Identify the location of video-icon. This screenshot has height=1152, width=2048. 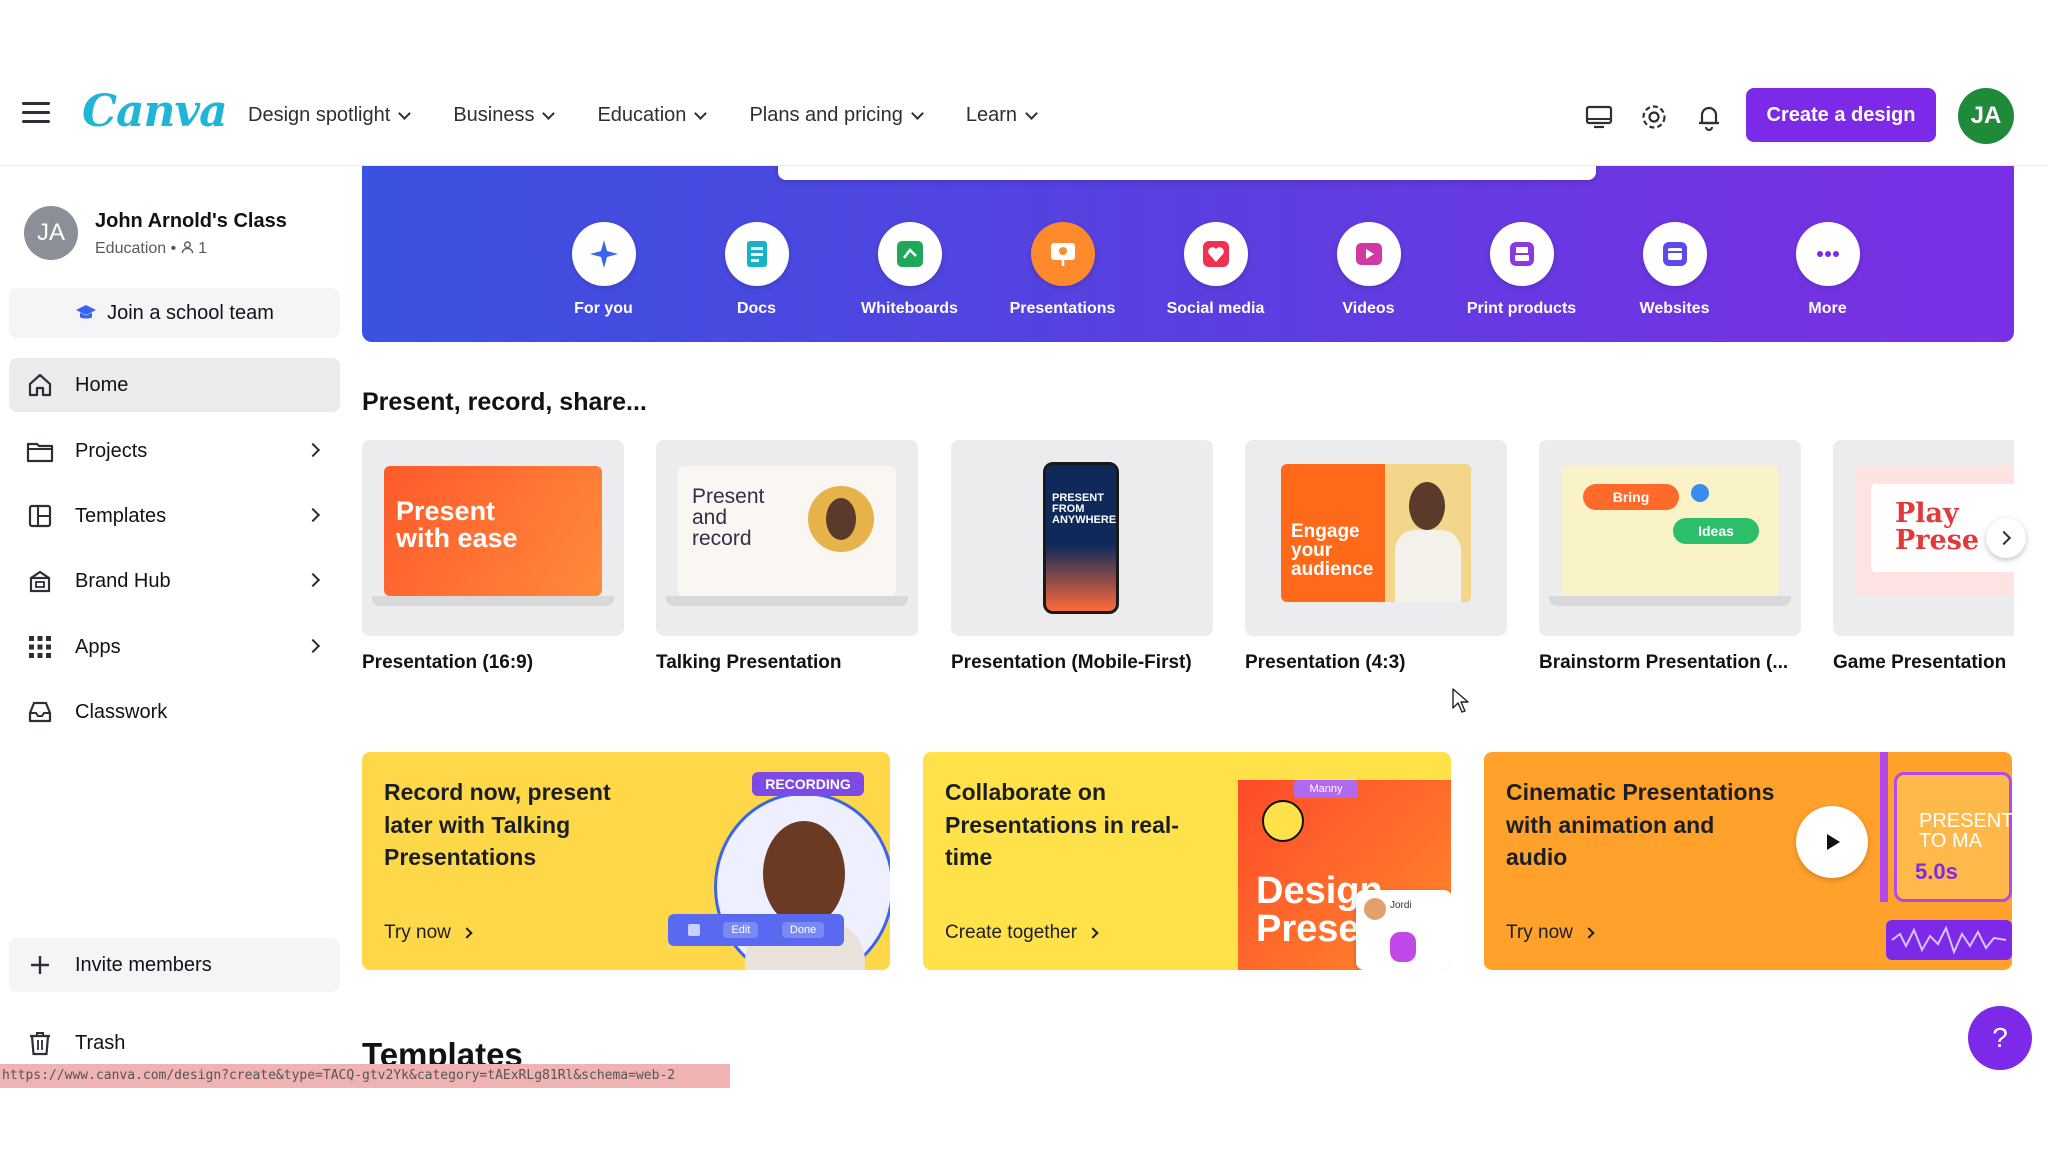
(1368, 254).